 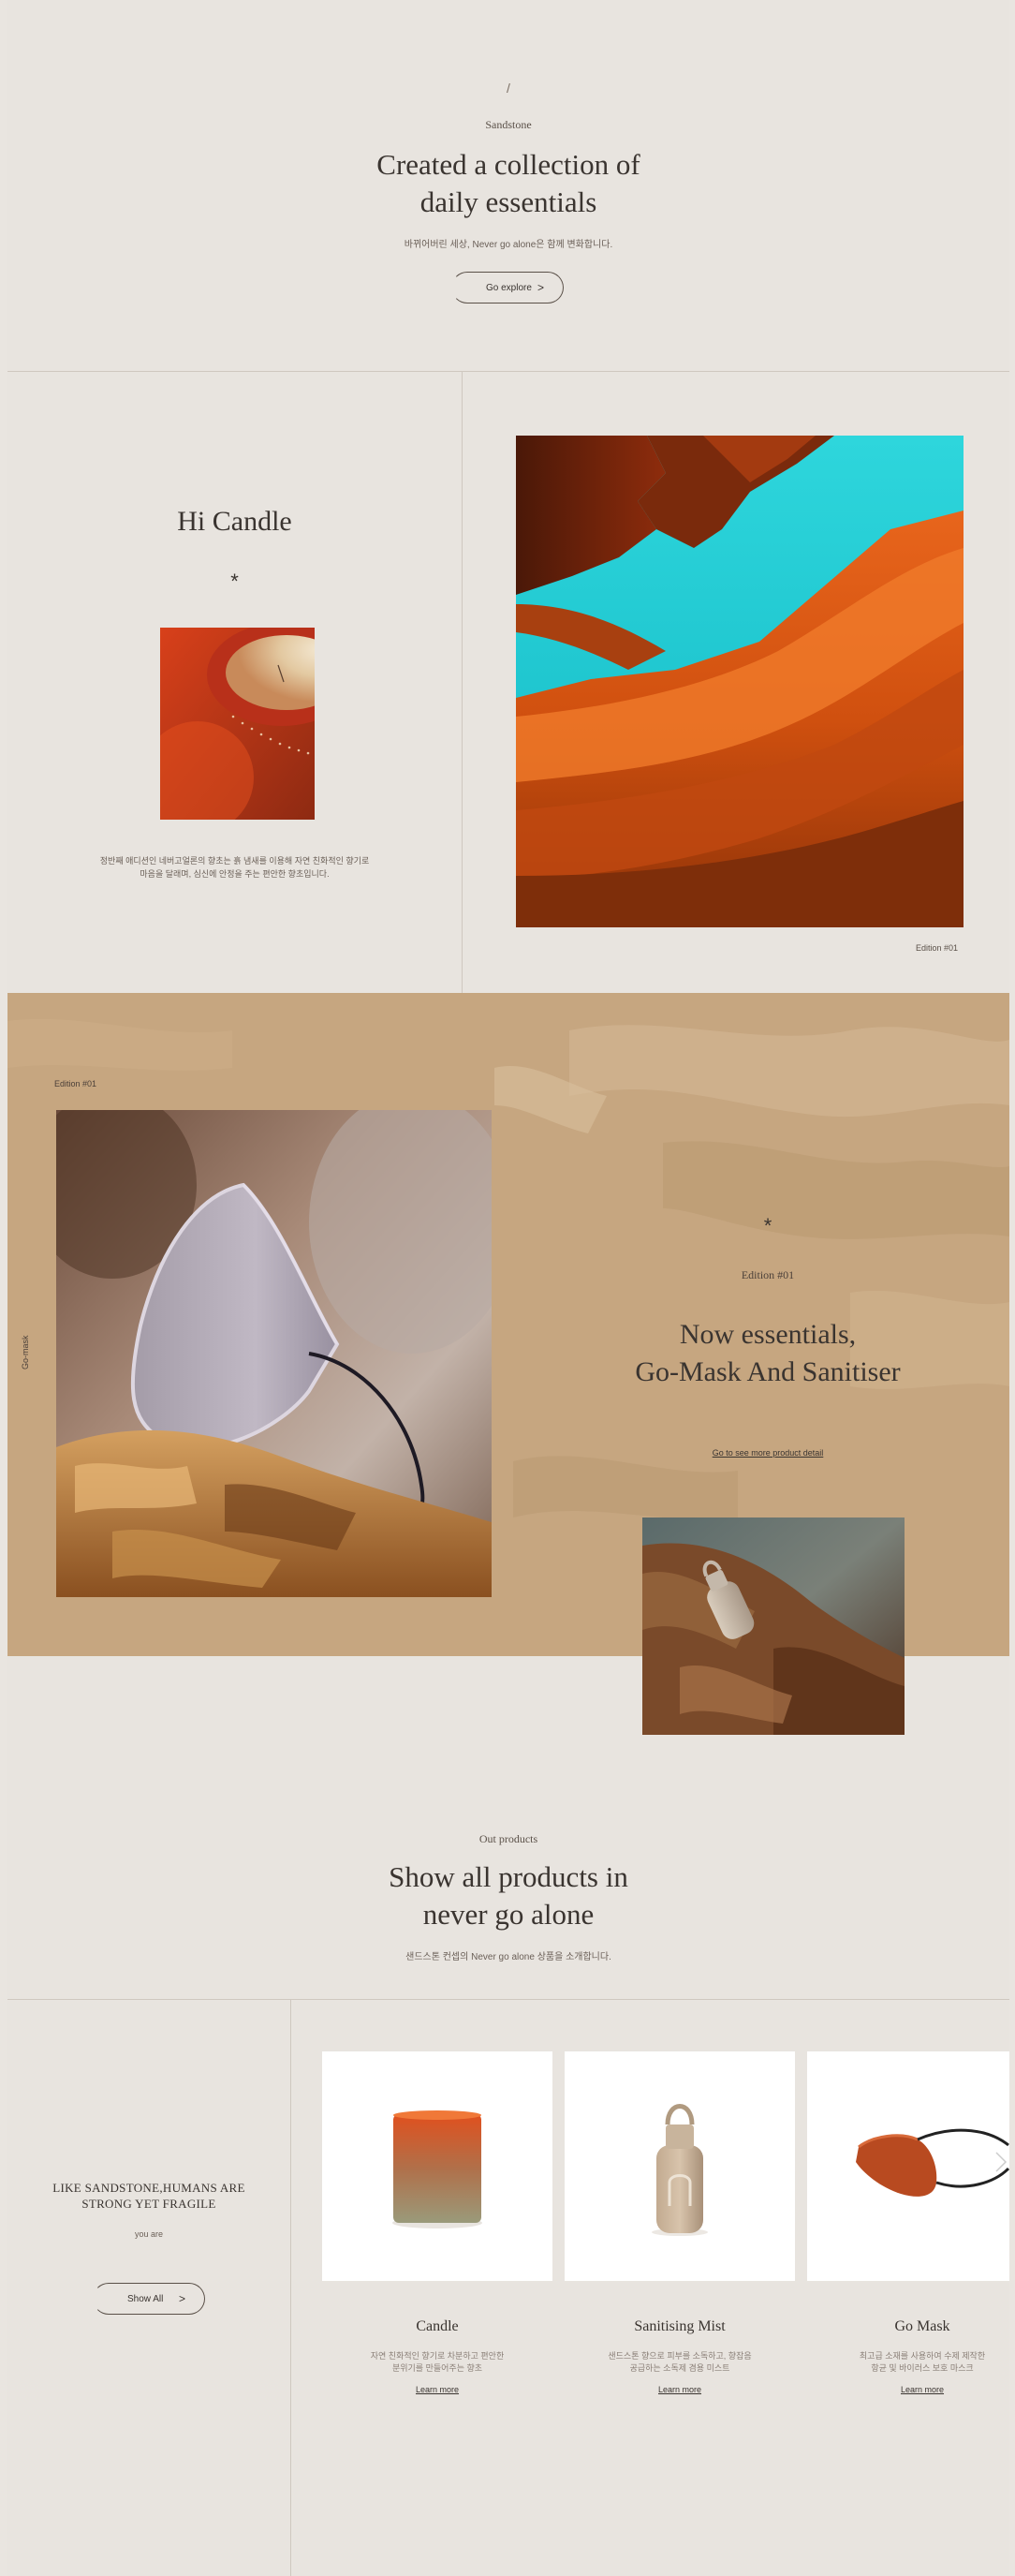 I want to click on show-all-label: Show All, so click(x=146, y=2299).